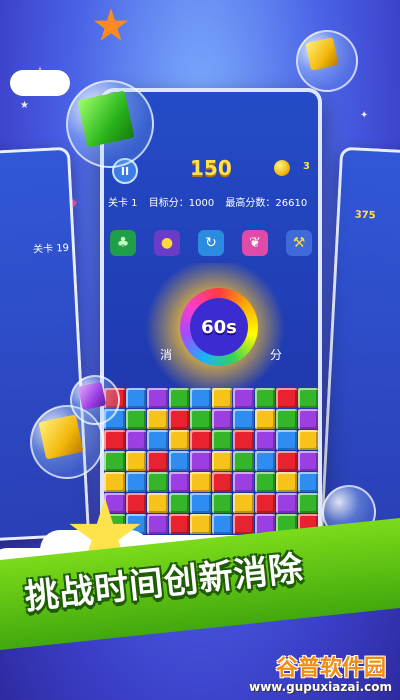 This screenshot has height=700, width=400. Describe the element at coordinates (306, 166) in the screenshot. I see `coin-count: 3` at that location.